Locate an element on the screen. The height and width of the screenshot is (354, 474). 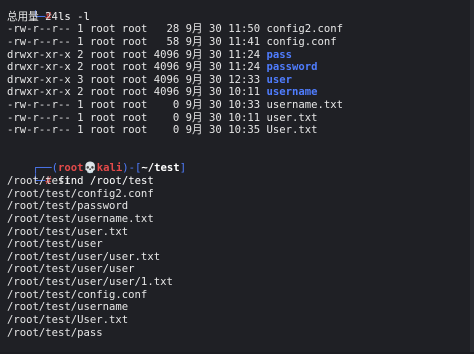
find-result-line: /root/test/config.conf is located at coordinates (77, 294).